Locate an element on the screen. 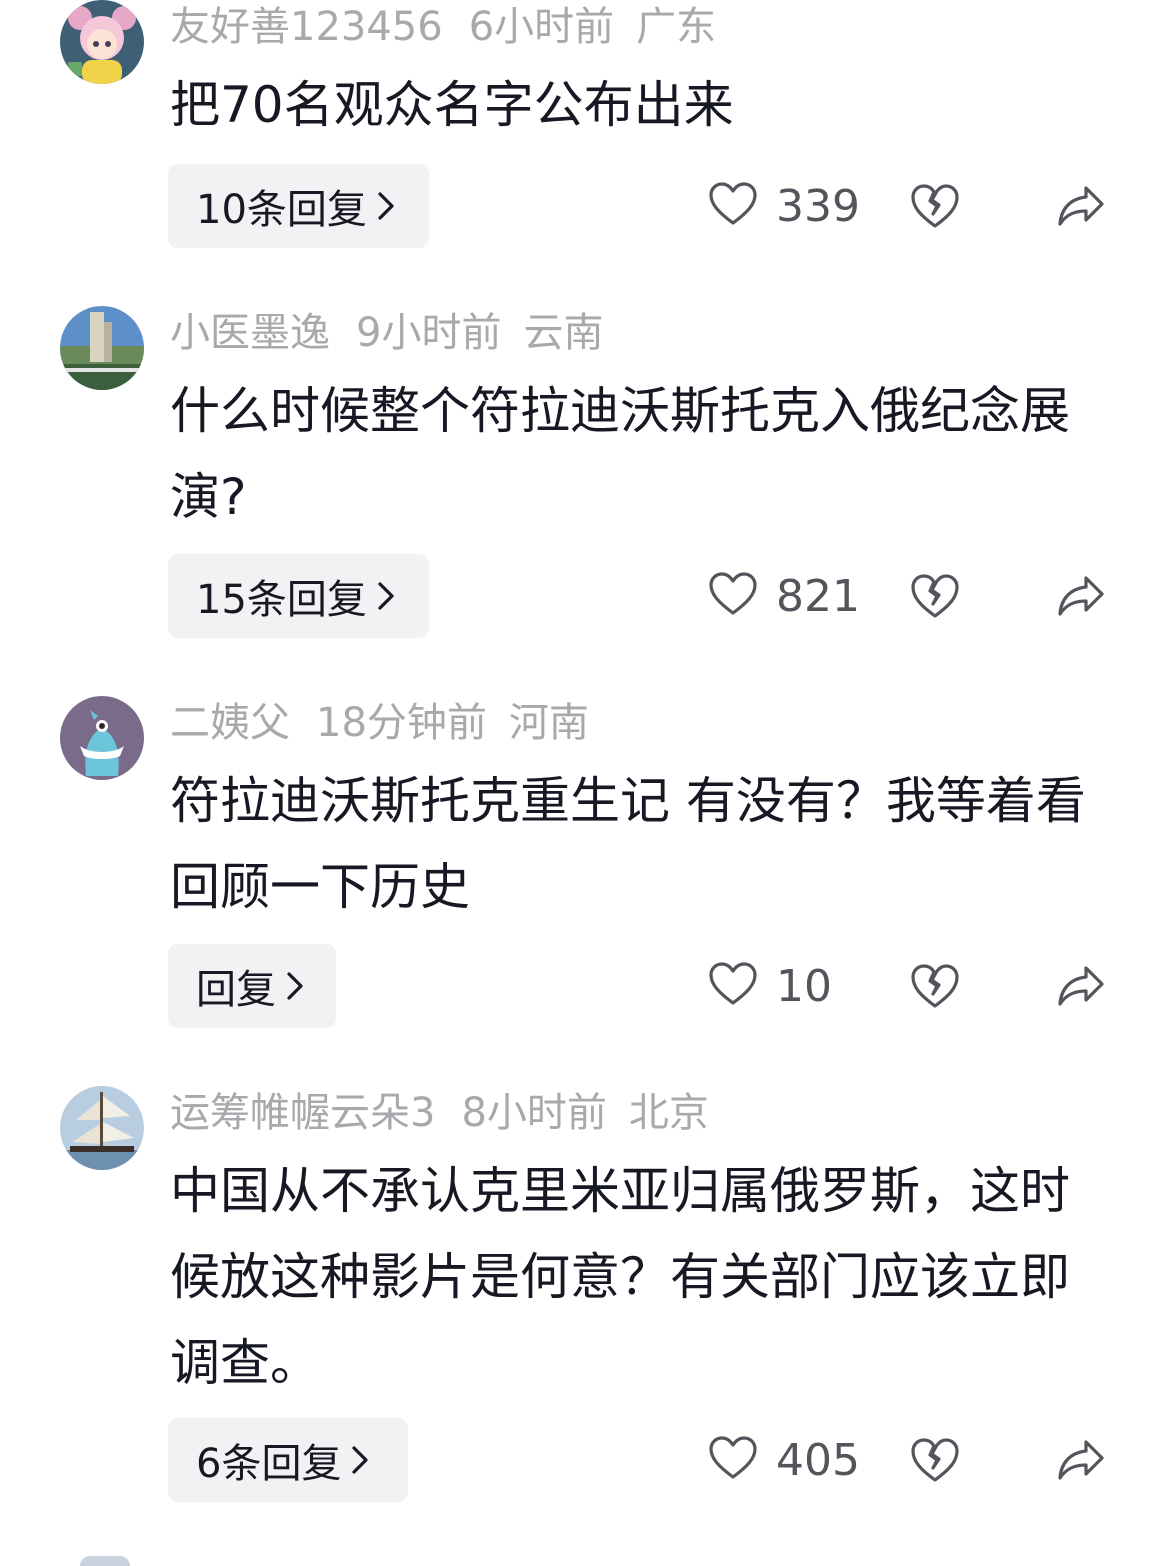 This screenshot has height=1566, width=1170. comment-actions: 10 is located at coordinates (910, 986).